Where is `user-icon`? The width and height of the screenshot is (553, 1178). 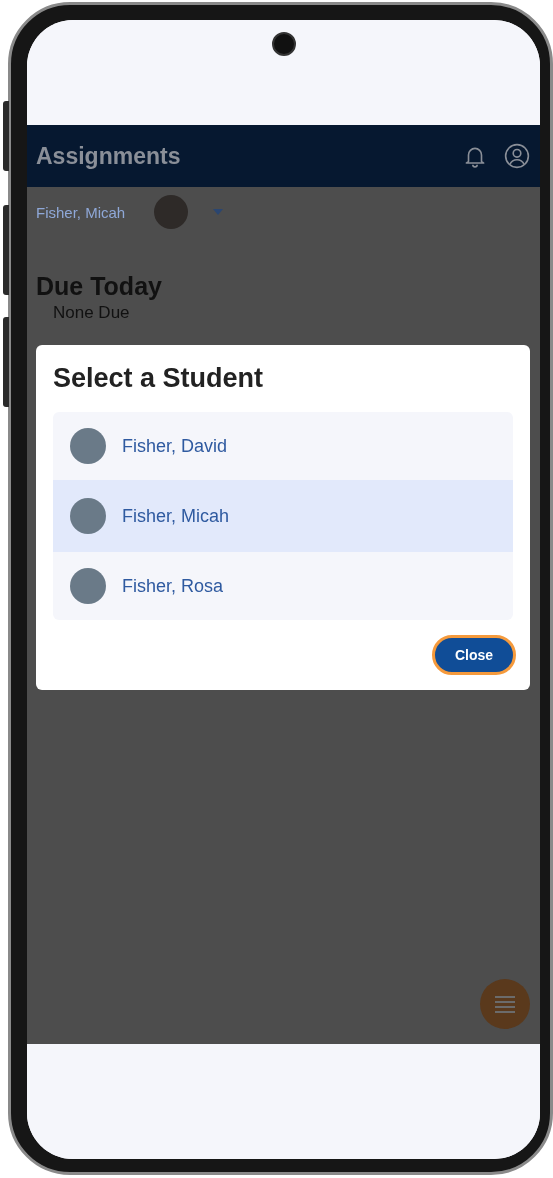
user-icon is located at coordinates (517, 156).